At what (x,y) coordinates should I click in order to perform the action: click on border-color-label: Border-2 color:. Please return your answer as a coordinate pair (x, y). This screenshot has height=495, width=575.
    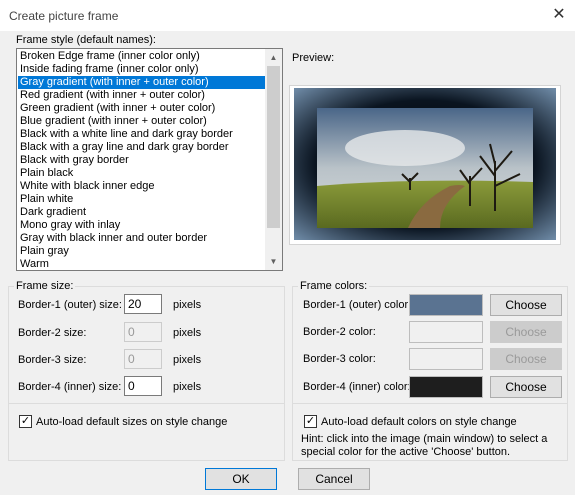
    Looking at the image, I should click on (339, 332).